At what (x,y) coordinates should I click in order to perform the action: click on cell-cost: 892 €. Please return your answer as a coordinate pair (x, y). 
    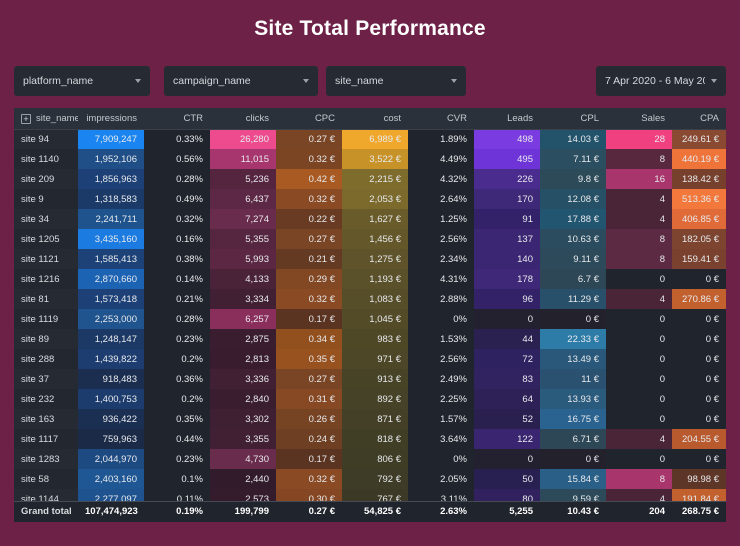
    Looking at the image, I should click on (375, 399).